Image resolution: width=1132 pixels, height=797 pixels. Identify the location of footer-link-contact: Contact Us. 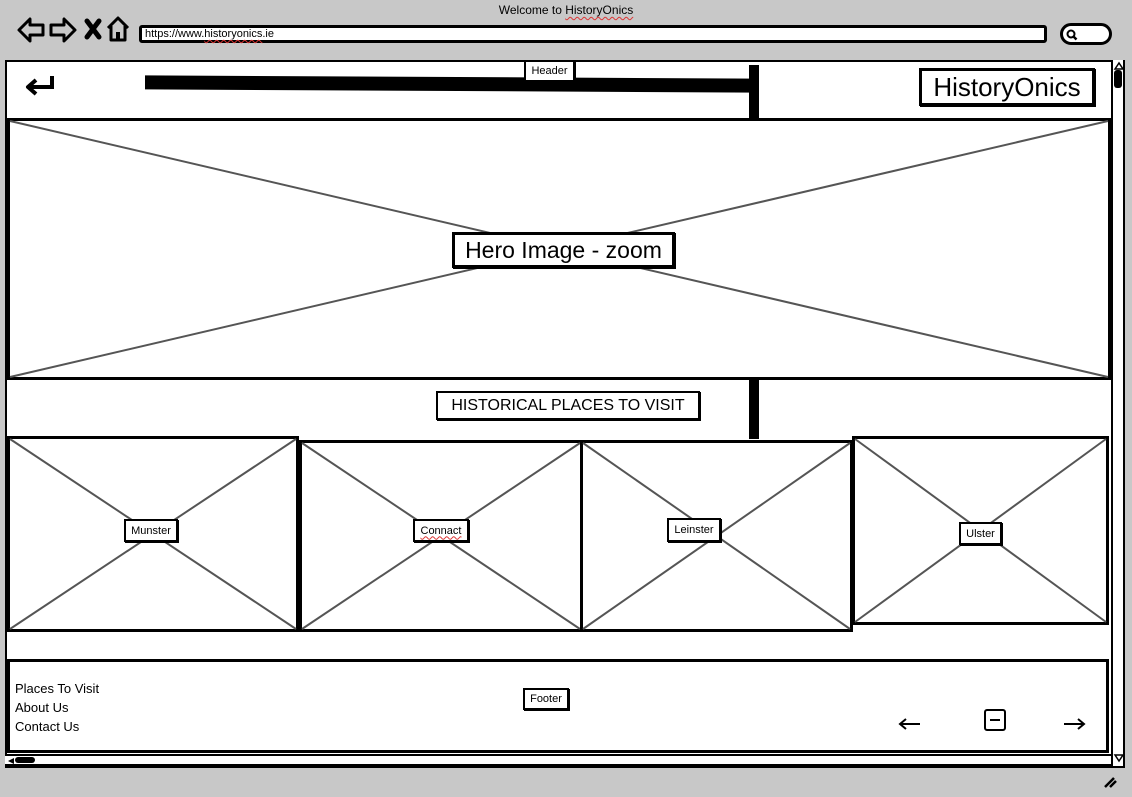
(47, 726).